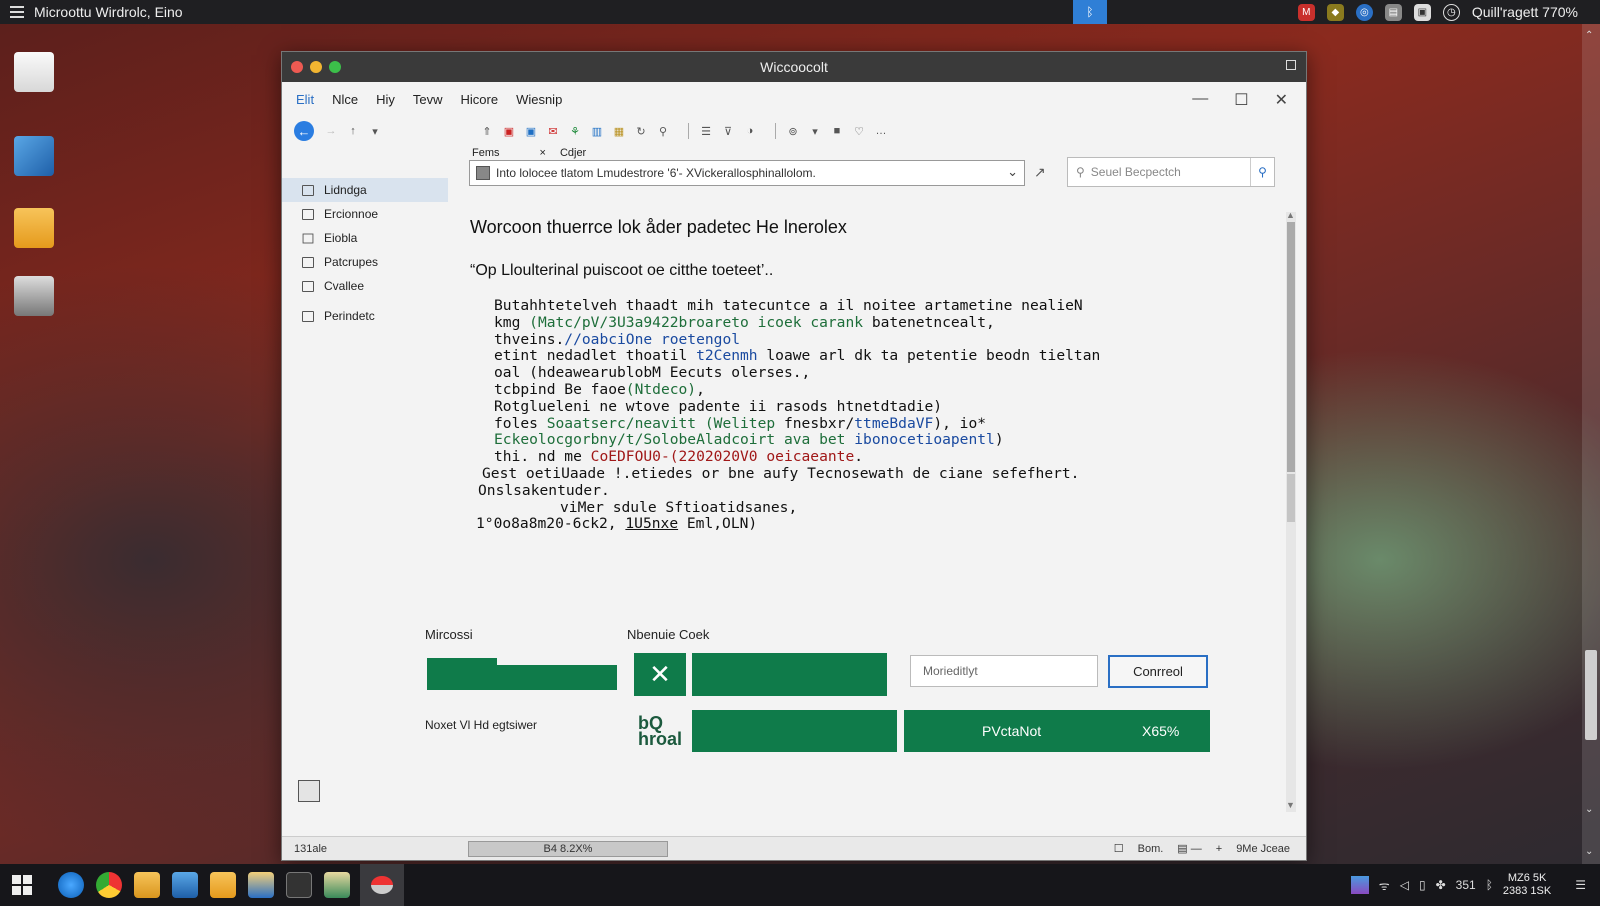  What do you see at coordinates (261, 885) in the screenshot?
I see `photos-icon` at bounding box center [261, 885].